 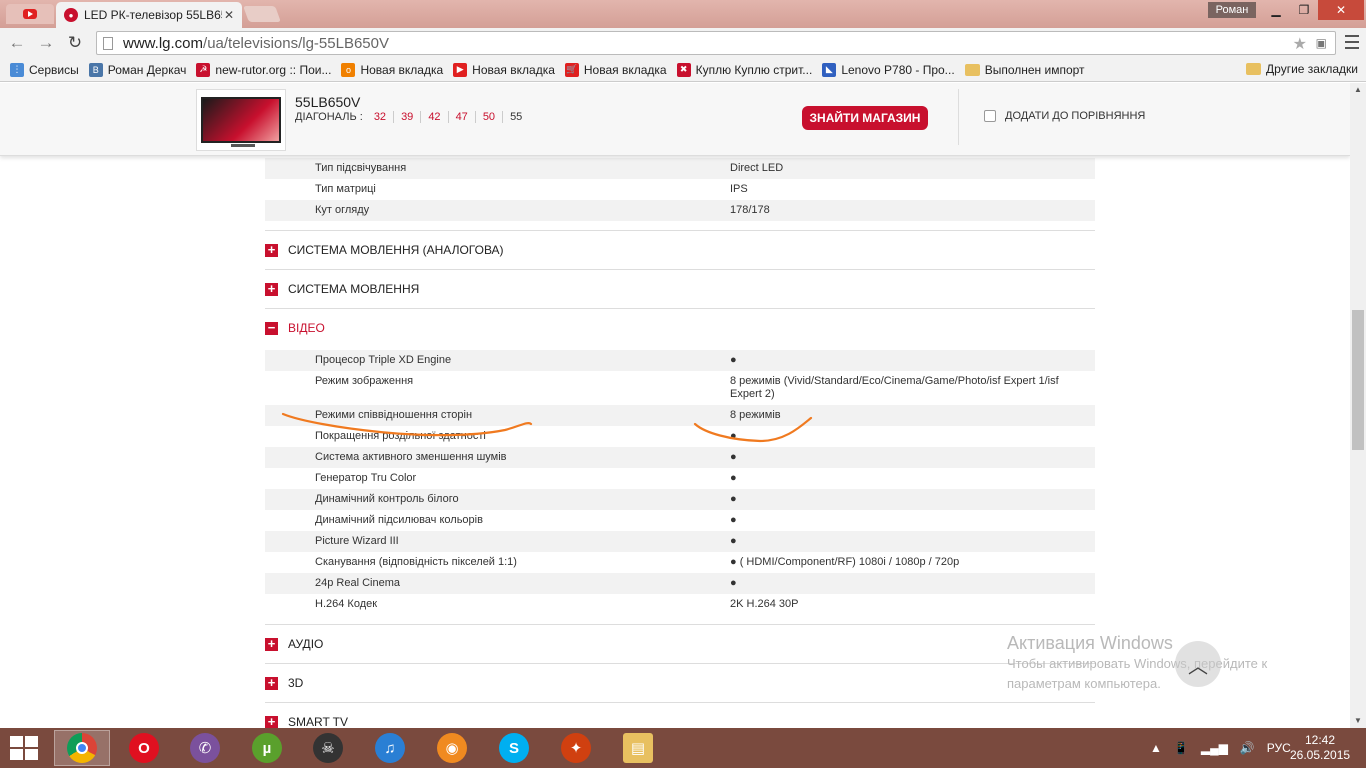 What do you see at coordinates (435, 117) in the screenshot?
I see `size-link: 42` at bounding box center [435, 117].